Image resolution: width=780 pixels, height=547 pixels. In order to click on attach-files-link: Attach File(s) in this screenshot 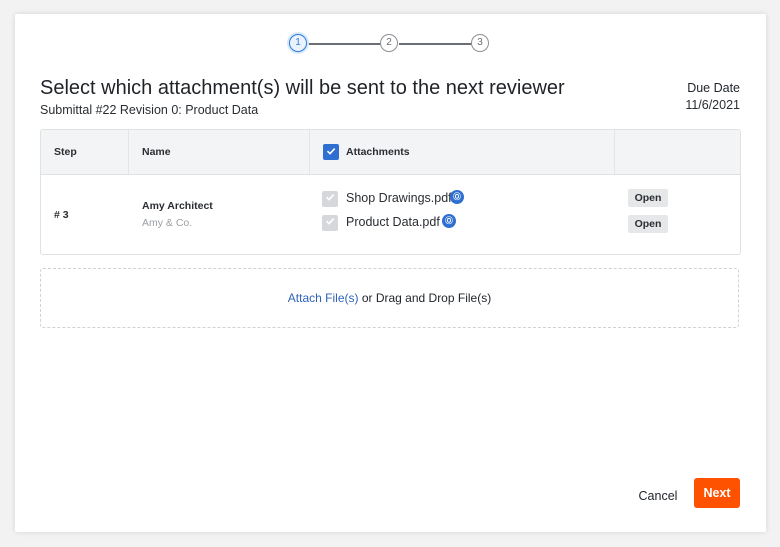, I will do `click(323, 298)`.